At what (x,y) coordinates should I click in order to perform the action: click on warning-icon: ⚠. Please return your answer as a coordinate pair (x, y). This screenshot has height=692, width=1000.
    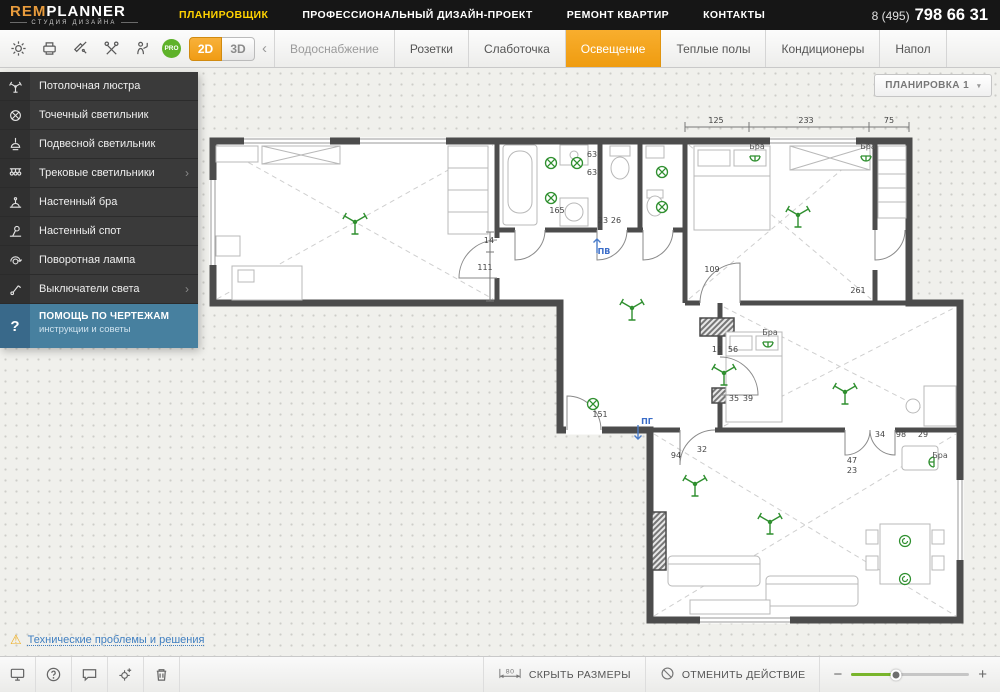
    Looking at the image, I should click on (16, 639).